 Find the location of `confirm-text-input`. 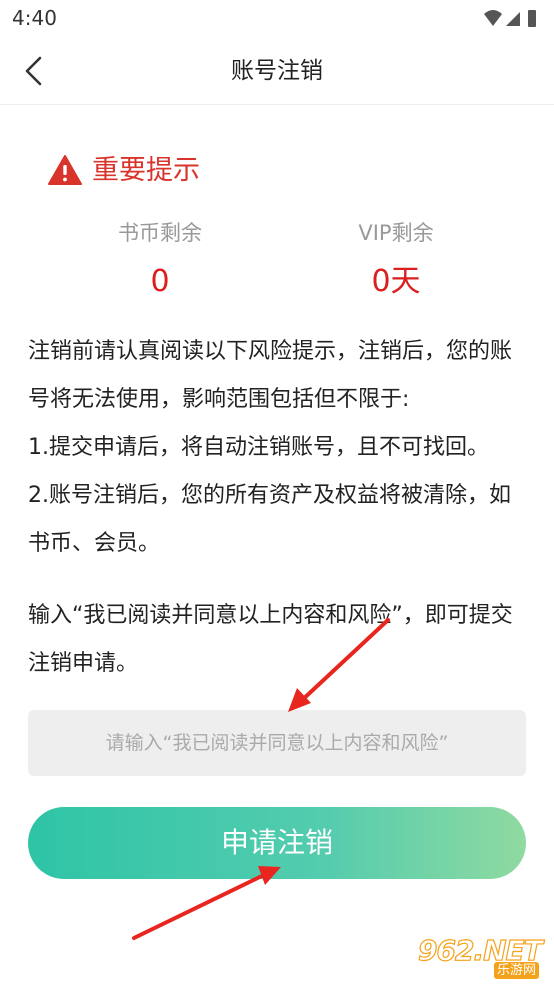

confirm-text-input is located at coordinates (277, 743).